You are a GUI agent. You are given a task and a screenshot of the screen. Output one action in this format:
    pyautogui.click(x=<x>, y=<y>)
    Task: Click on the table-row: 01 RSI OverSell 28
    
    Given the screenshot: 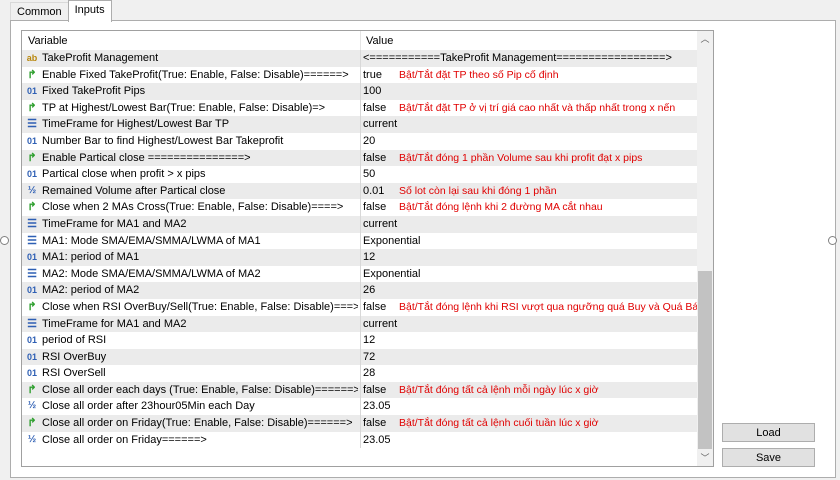 What is the action you would take?
    pyautogui.click(x=359, y=373)
    